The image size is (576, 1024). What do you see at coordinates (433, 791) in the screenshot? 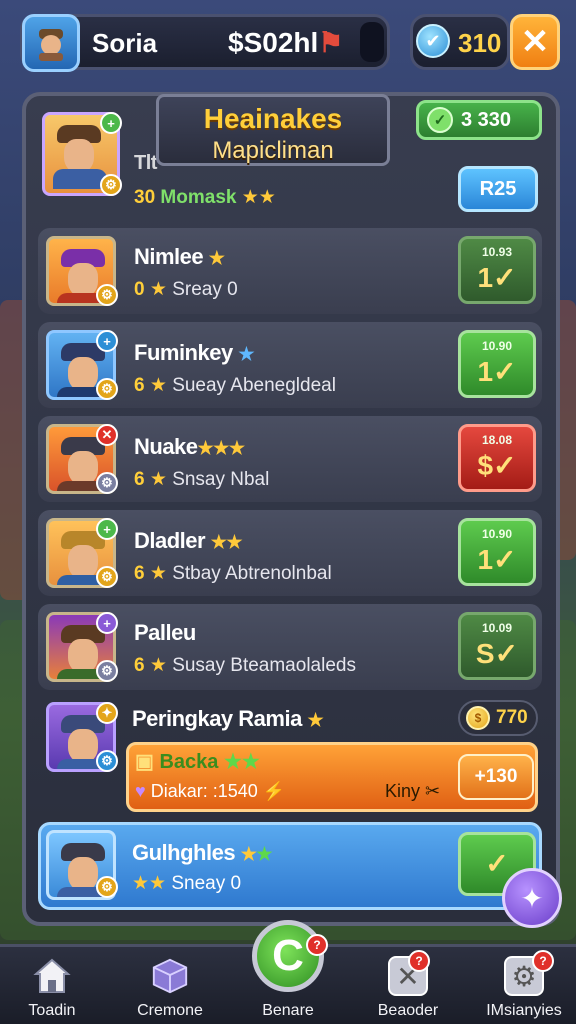
I see `tool-icon: ✂` at bounding box center [433, 791].